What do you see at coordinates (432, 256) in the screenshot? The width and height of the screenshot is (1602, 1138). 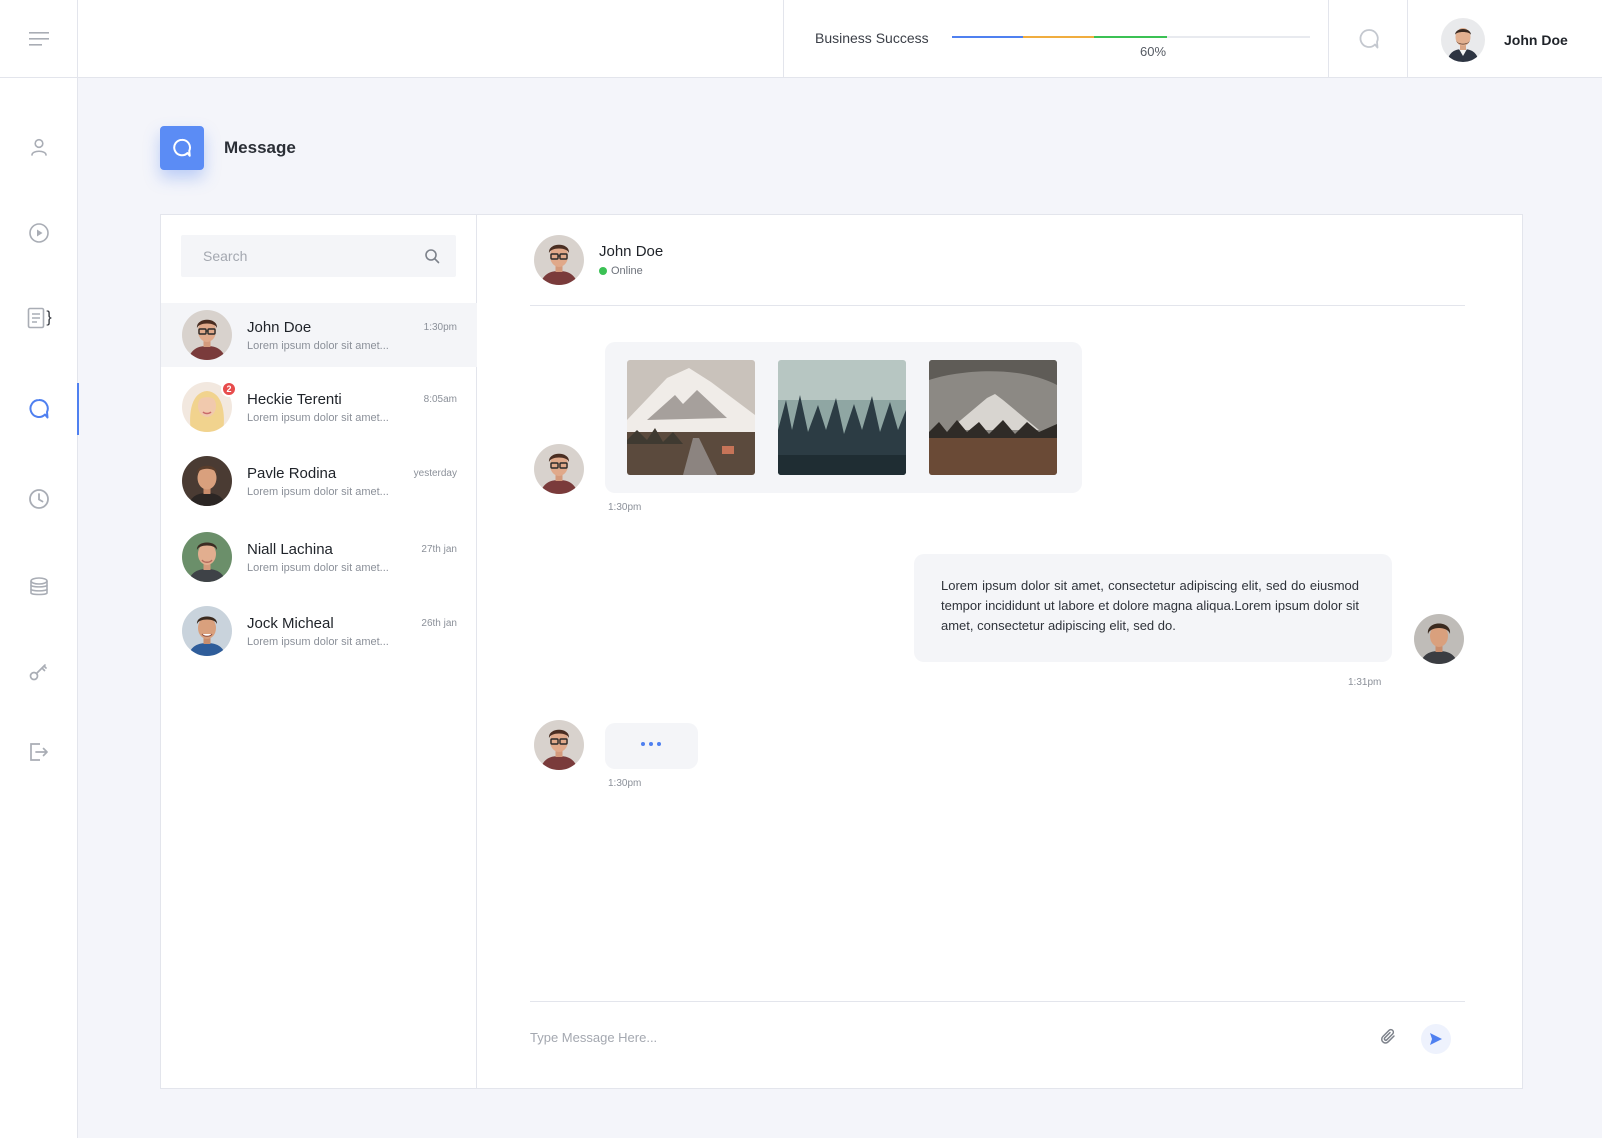 I see `search-icon` at bounding box center [432, 256].